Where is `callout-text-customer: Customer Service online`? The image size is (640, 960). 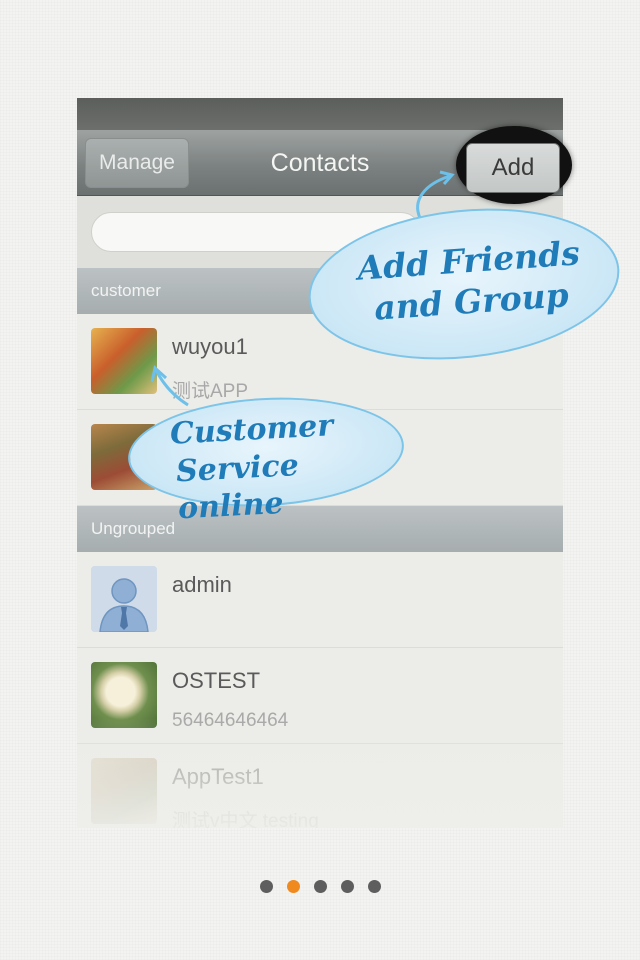 callout-text-customer: Customer Service online is located at coordinates (280, 466).